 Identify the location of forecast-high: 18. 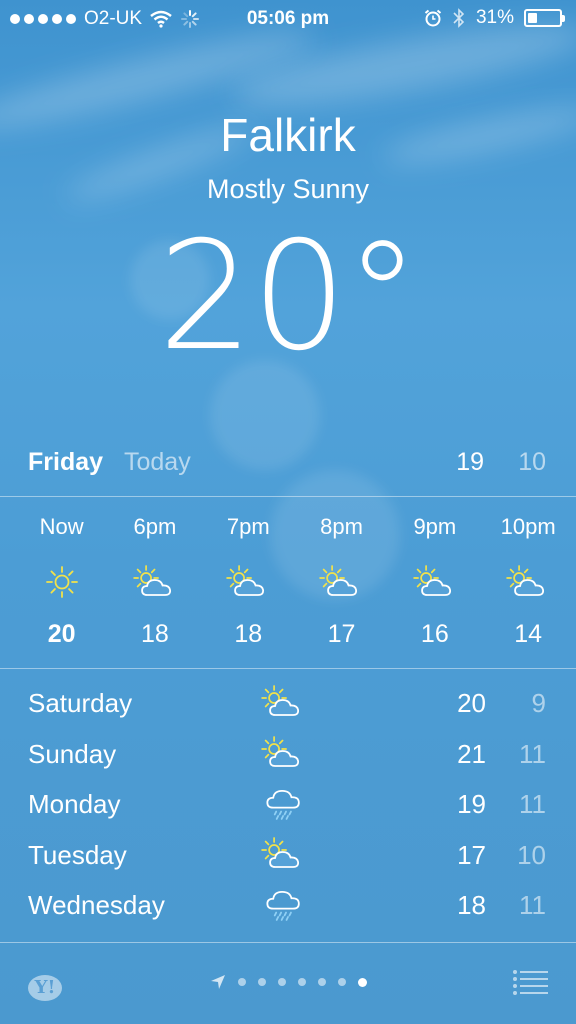
(471, 905).